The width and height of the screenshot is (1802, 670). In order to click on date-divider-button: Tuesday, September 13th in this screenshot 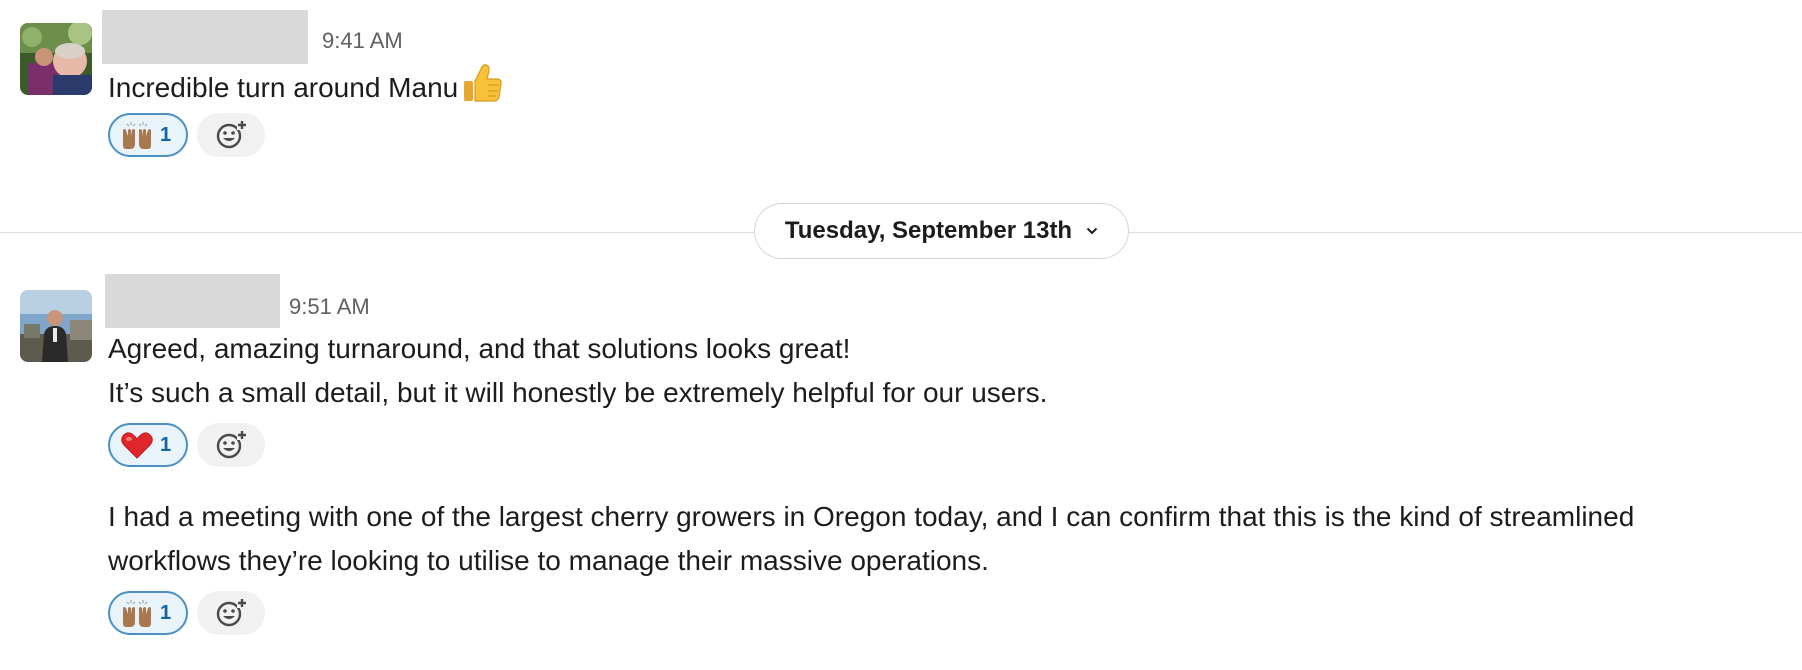, I will do `click(941, 231)`.